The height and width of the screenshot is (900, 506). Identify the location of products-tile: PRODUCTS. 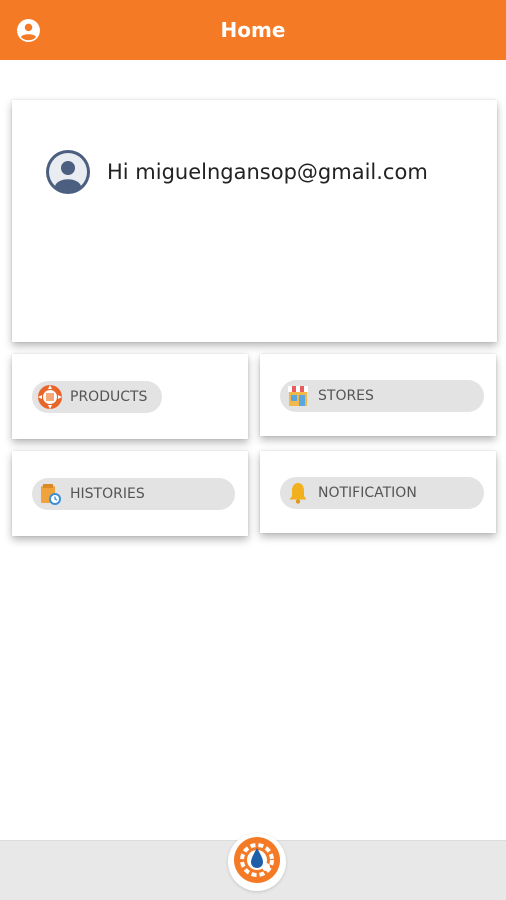
(130, 396).